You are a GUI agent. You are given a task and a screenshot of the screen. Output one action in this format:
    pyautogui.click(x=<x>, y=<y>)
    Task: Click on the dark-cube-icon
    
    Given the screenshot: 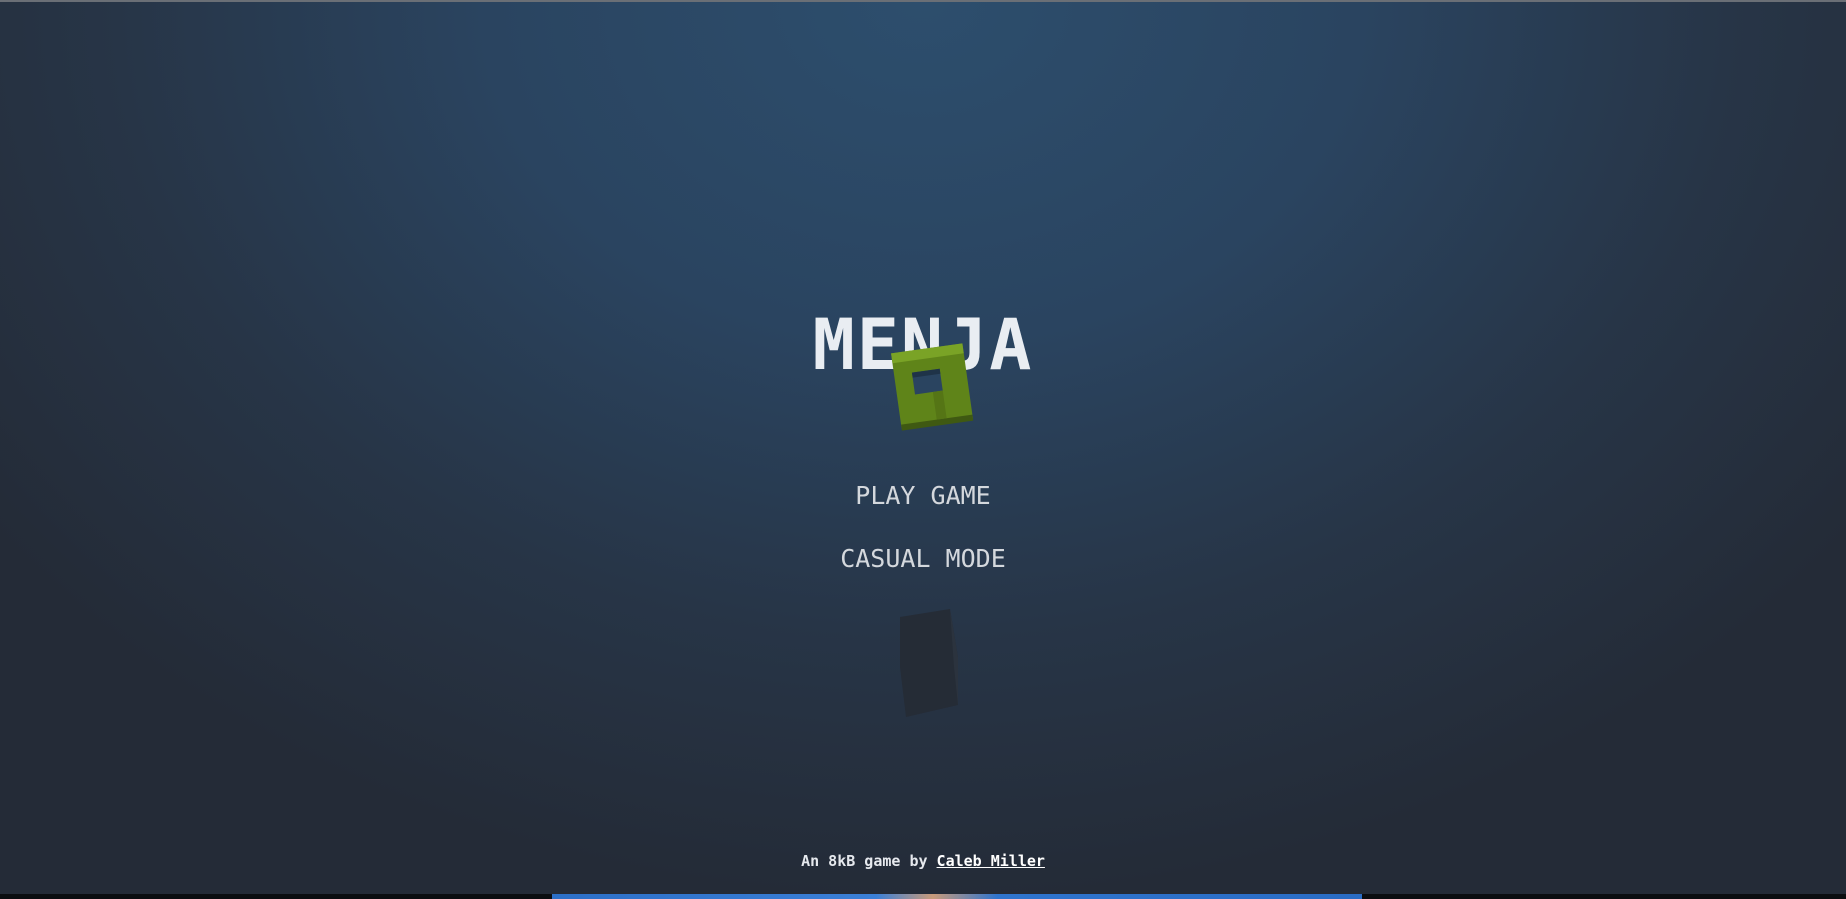 What is the action you would take?
    pyautogui.click(x=929, y=663)
    